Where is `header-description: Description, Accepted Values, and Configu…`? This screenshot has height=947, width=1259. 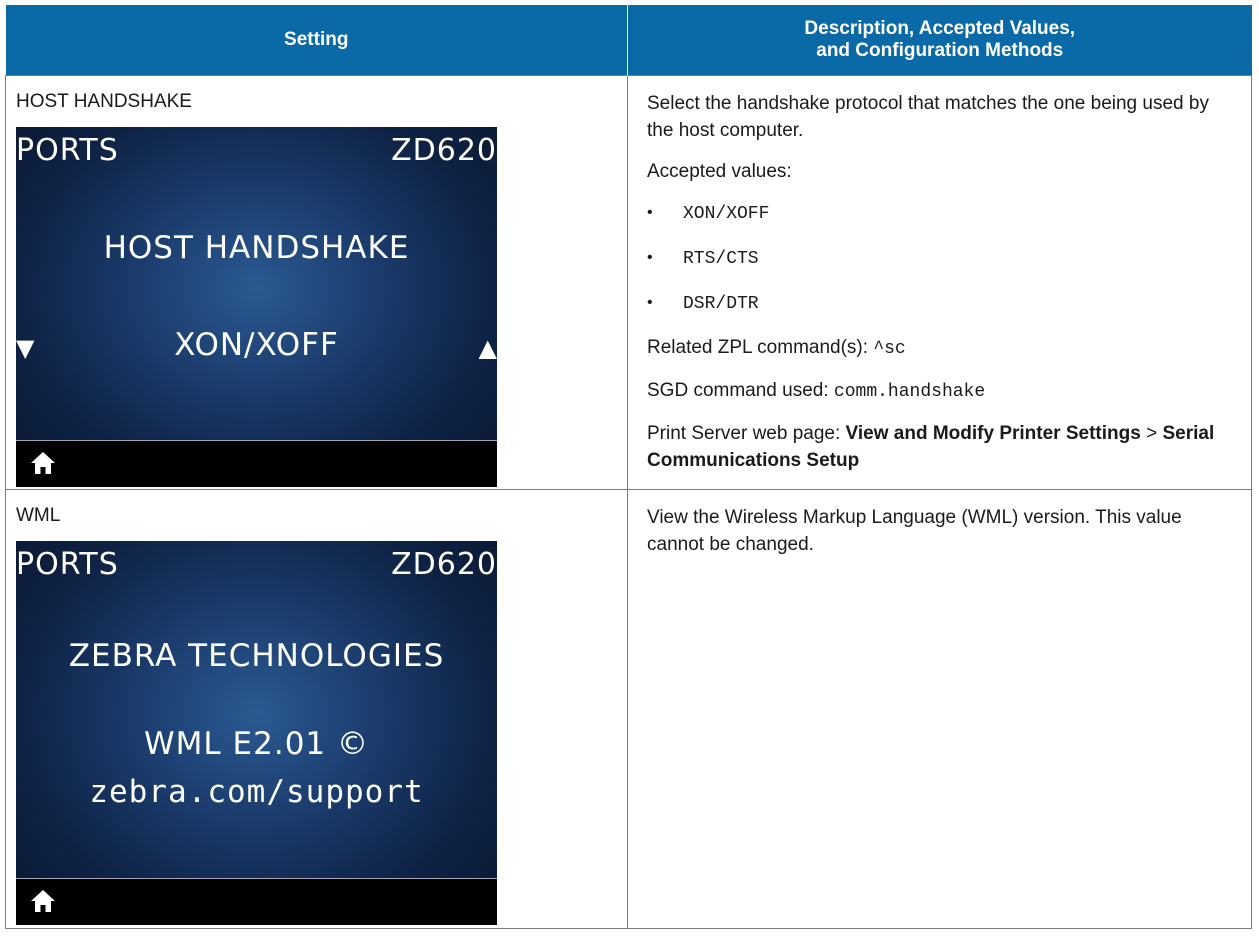
header-description: Description, Accepted Values, and Configu… is located at coordinates (939, 40).